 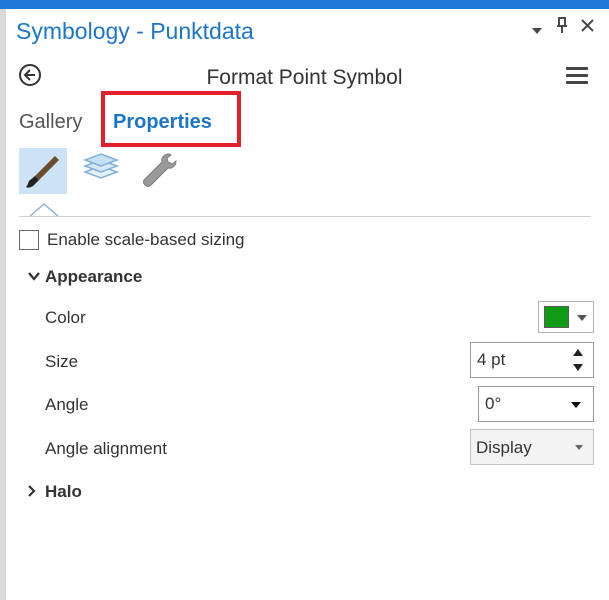 I want to click on angle-label: Angle, so click(x=67, y=404).